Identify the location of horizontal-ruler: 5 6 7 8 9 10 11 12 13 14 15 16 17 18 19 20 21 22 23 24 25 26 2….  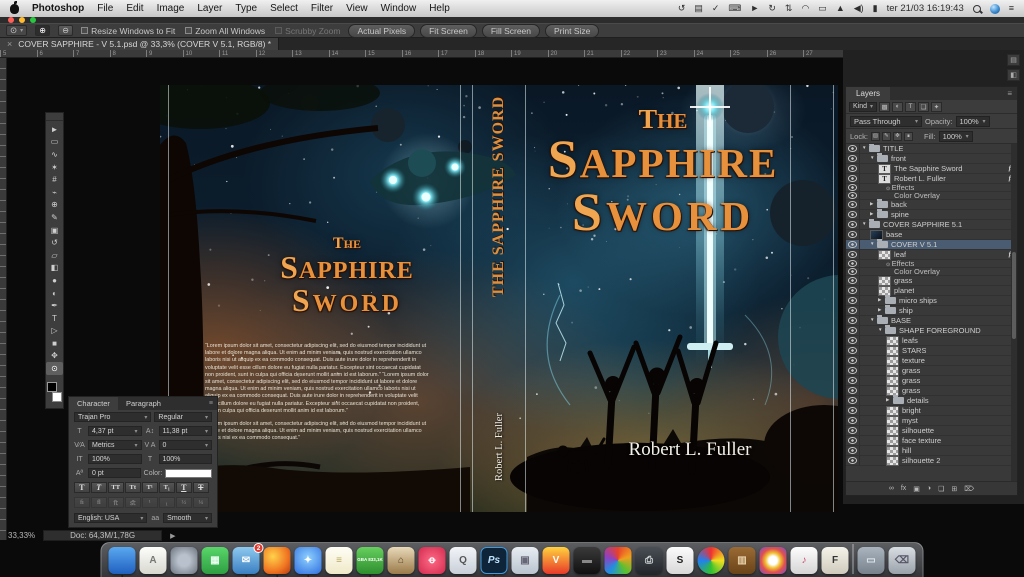
(421, 54).